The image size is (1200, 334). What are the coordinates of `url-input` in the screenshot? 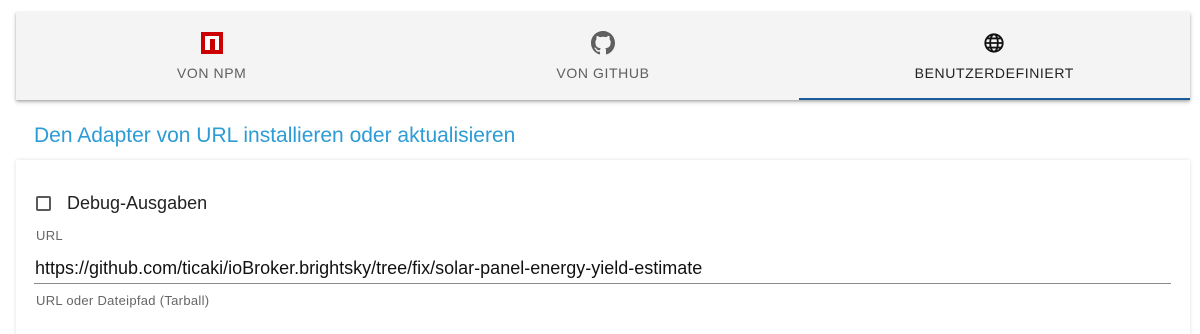 It's located at (602, 269).